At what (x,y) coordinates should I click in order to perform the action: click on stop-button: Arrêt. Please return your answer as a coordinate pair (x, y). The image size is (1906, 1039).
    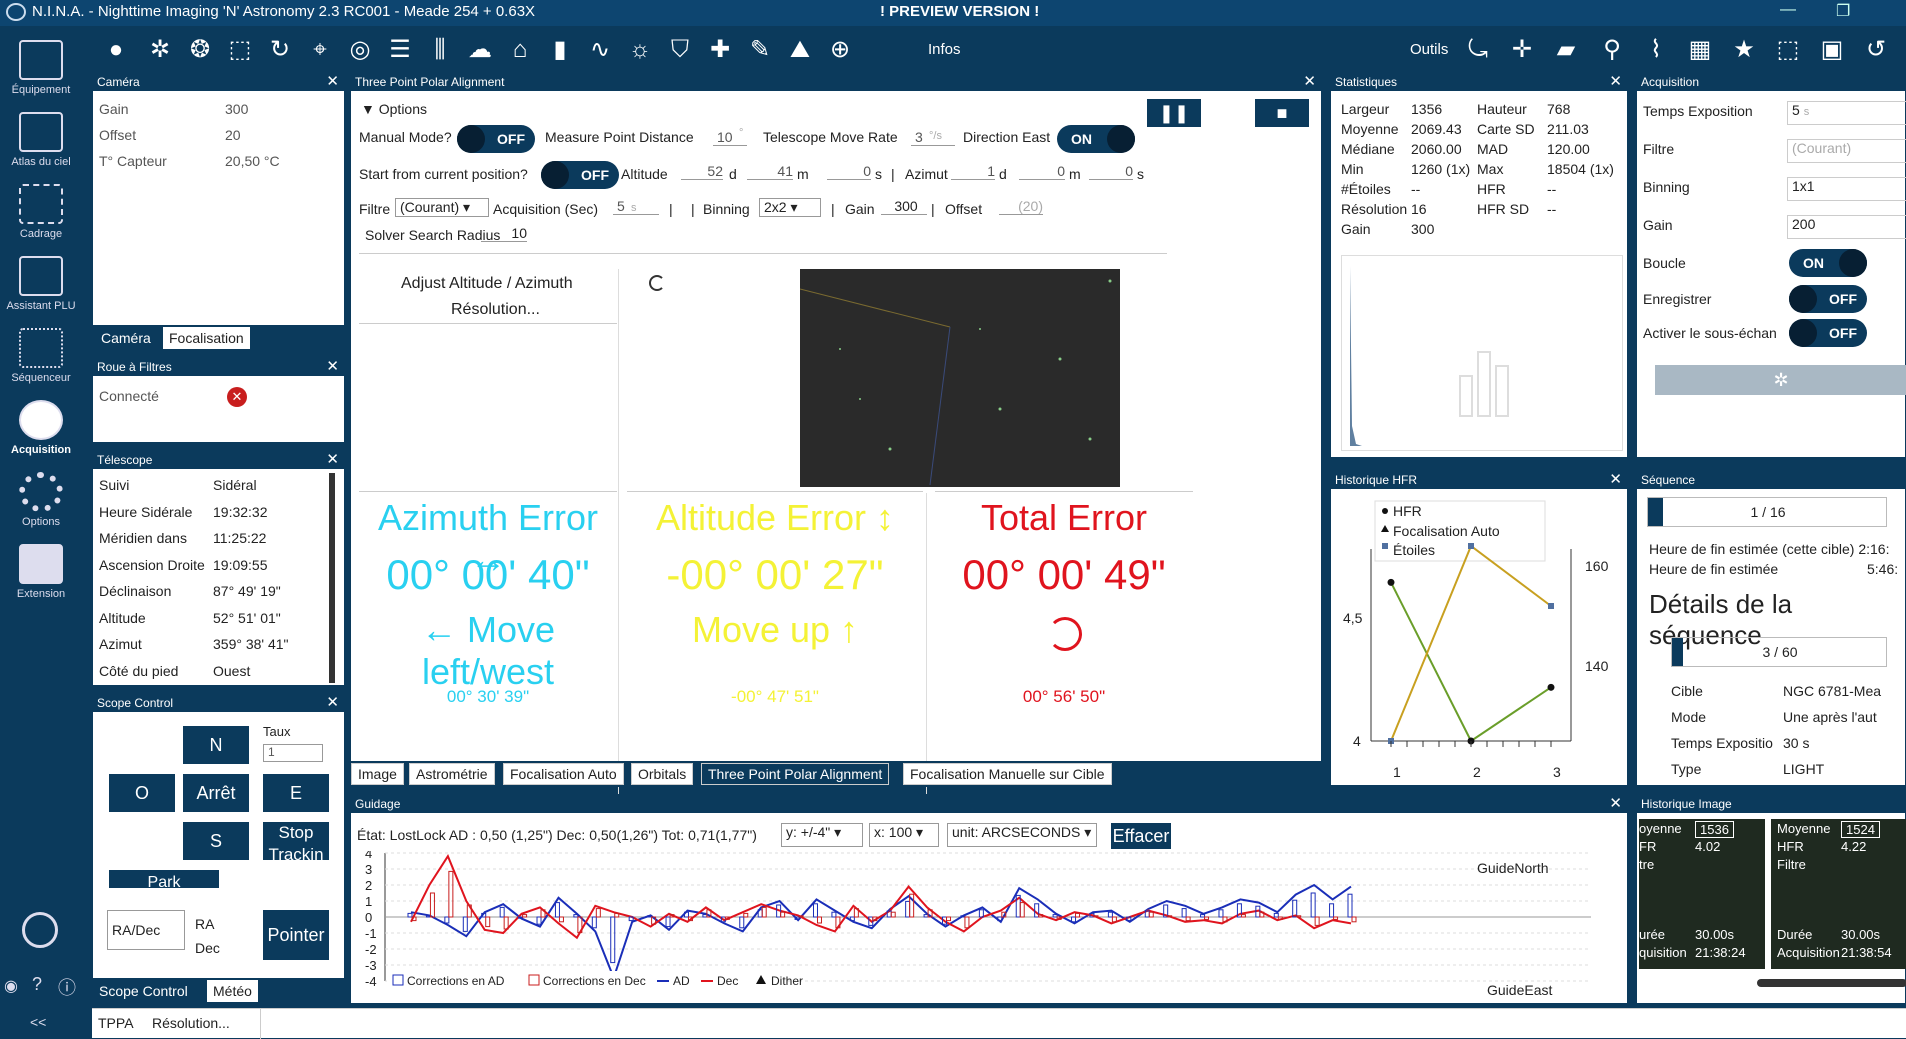
    Looking at the image, I should click on (216, 793).